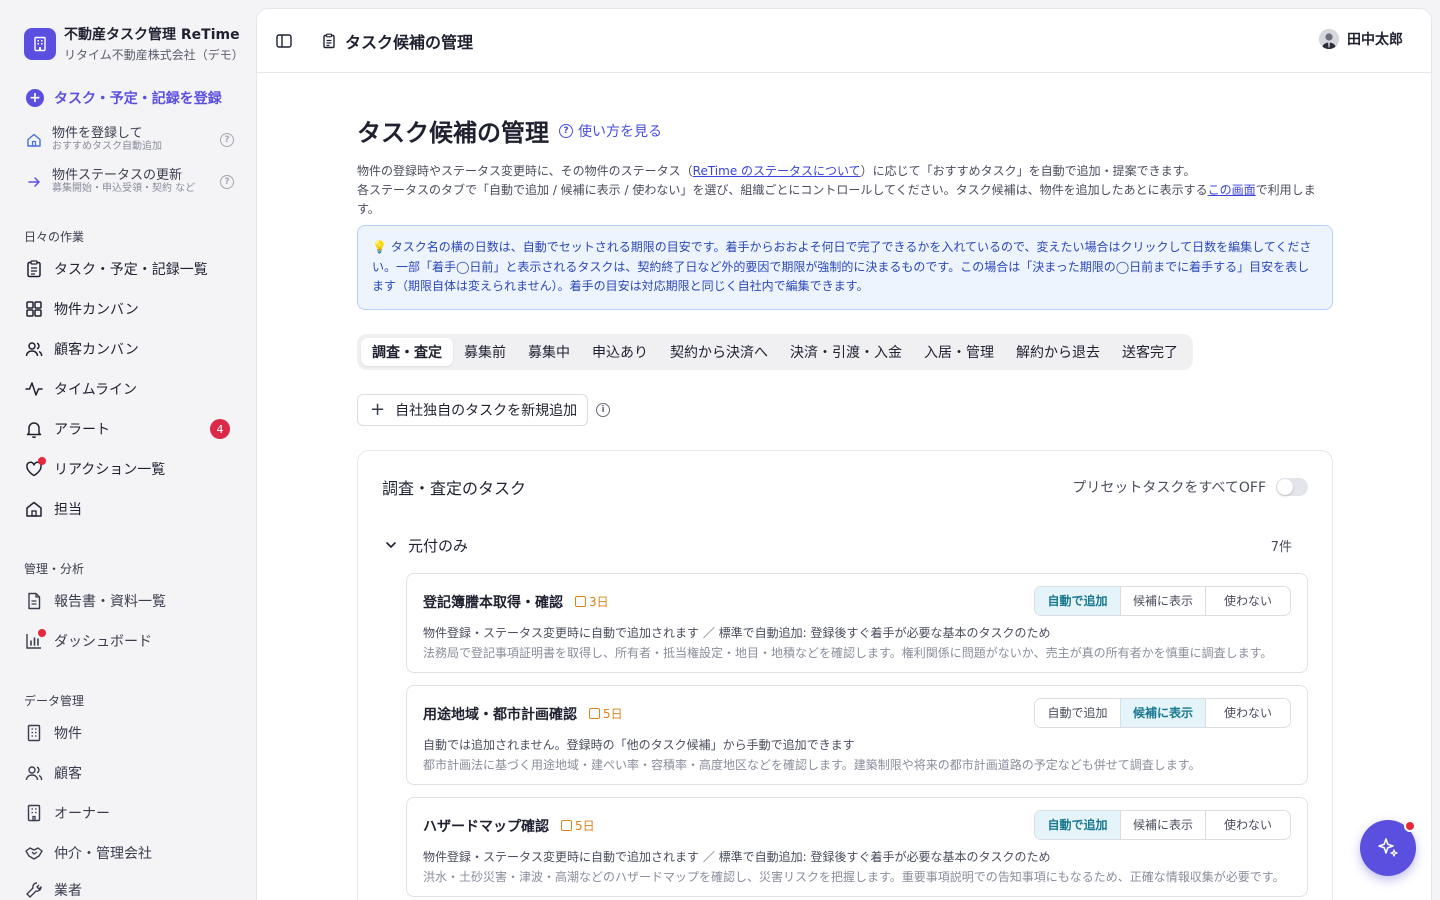  Describe the element at coordinates (391, 545) in the screenshot. I see `chevron-down-icon` at that location.